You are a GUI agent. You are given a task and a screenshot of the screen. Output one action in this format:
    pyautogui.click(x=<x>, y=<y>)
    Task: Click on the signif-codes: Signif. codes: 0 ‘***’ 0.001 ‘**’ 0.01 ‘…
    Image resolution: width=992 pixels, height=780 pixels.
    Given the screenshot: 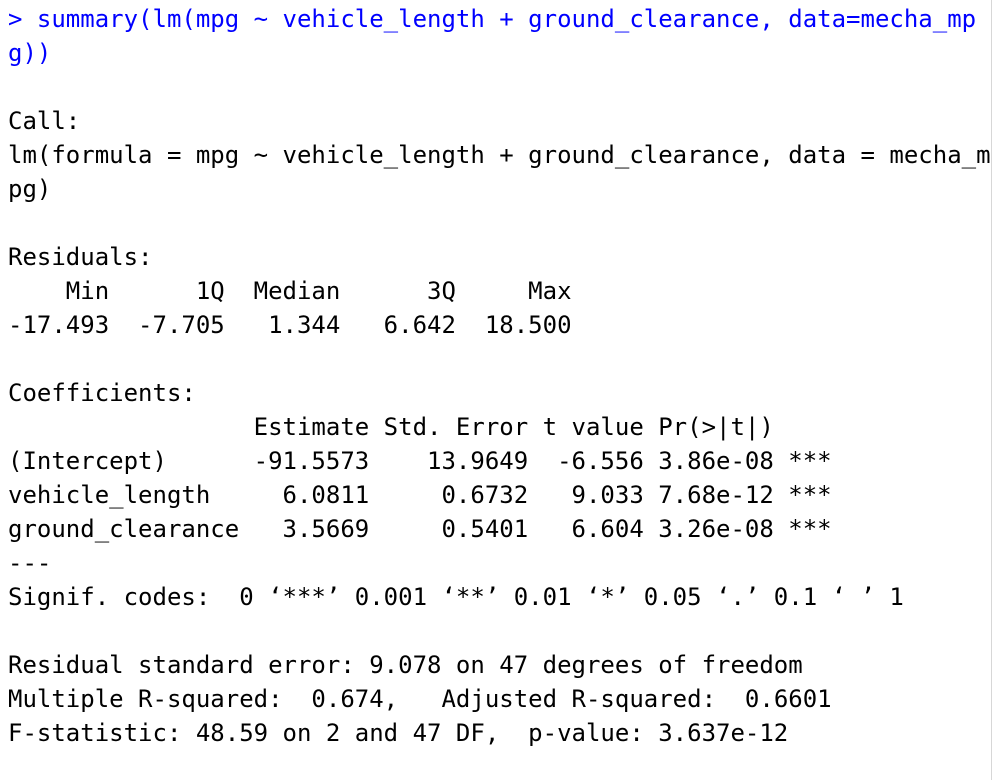 What is the action you would take?
    pyautogui.click(x=456, y=597)
    